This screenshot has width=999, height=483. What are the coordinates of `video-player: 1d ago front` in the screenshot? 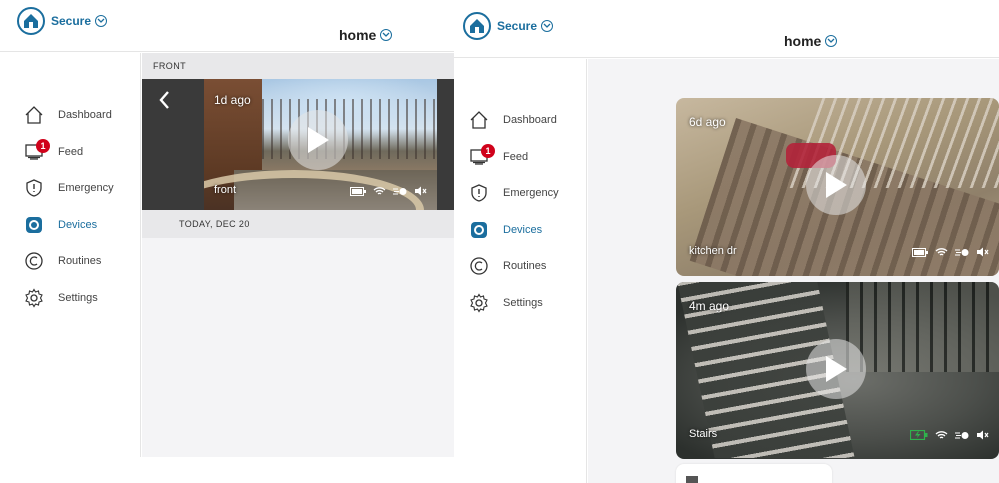 It's located at (298, 144).